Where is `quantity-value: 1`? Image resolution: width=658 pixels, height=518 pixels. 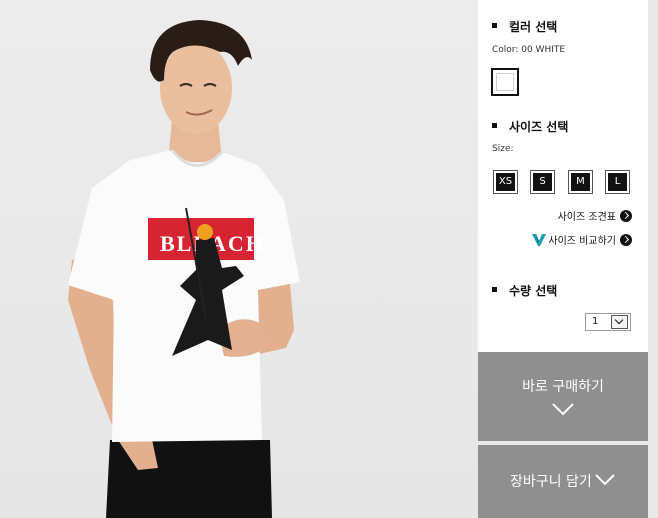 quantity-value: 1 is located at coordinates (595, 321).